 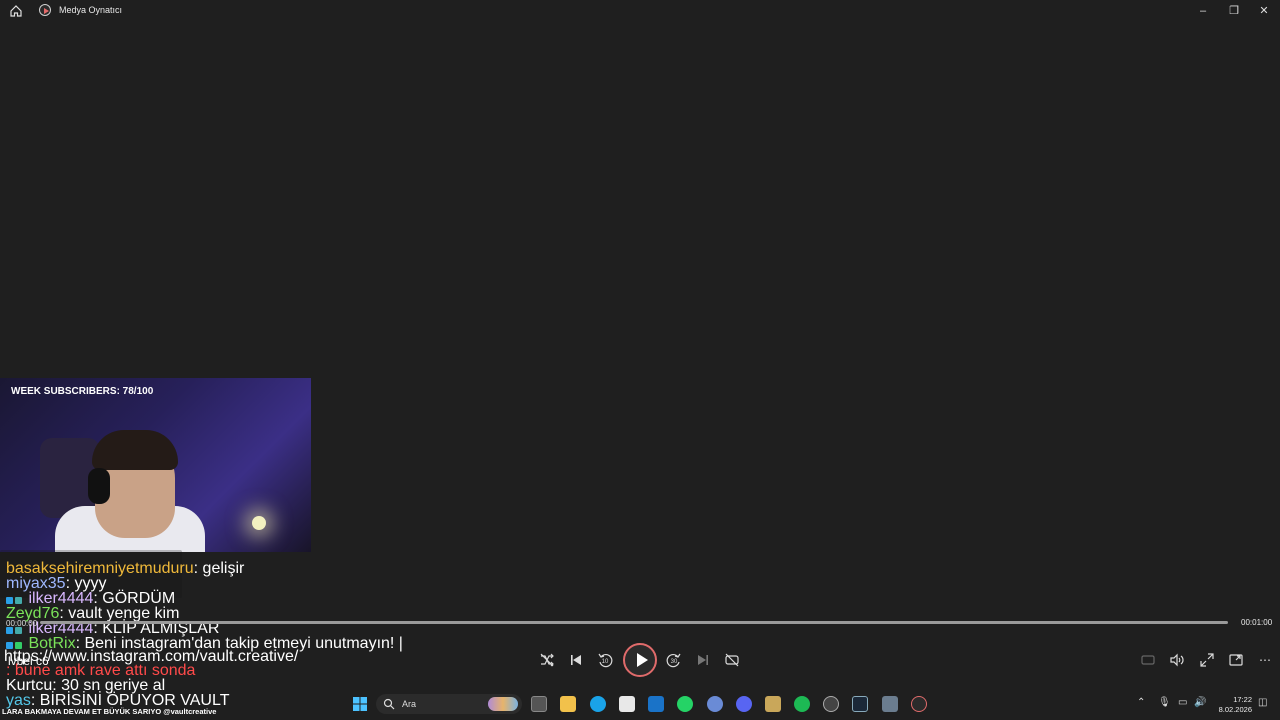 What do you see at coordinates (389, 704) in the screenshot?
I see `search-icon` at bounding box center [389, 704].